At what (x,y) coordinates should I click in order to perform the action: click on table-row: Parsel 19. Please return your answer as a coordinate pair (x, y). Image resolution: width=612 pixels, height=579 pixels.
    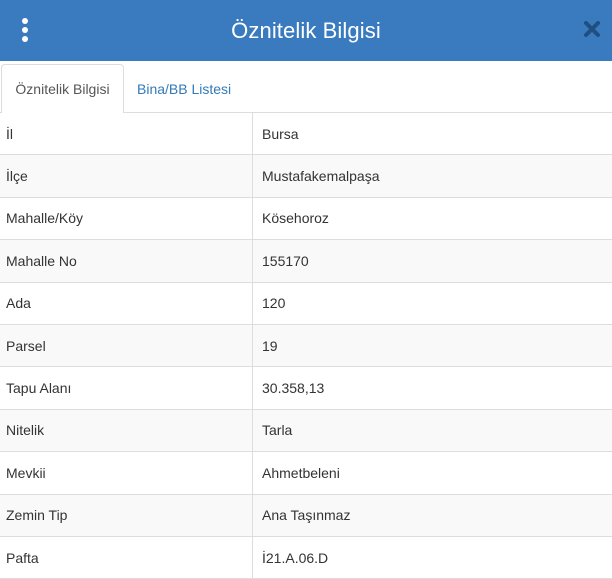
    Looking at the image, I should click on (306, 346).